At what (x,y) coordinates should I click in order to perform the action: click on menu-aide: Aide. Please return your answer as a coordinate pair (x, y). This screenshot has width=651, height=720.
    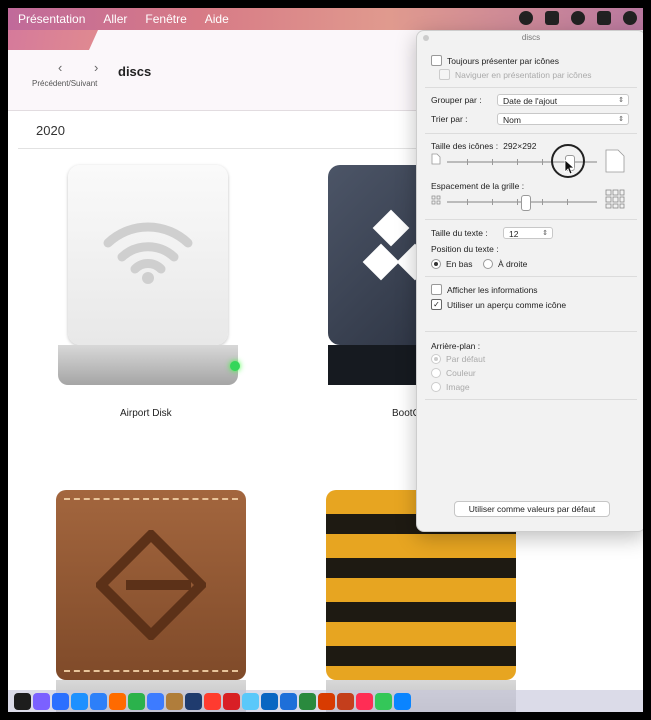
    Looking at the image, I should click on (217, 19).